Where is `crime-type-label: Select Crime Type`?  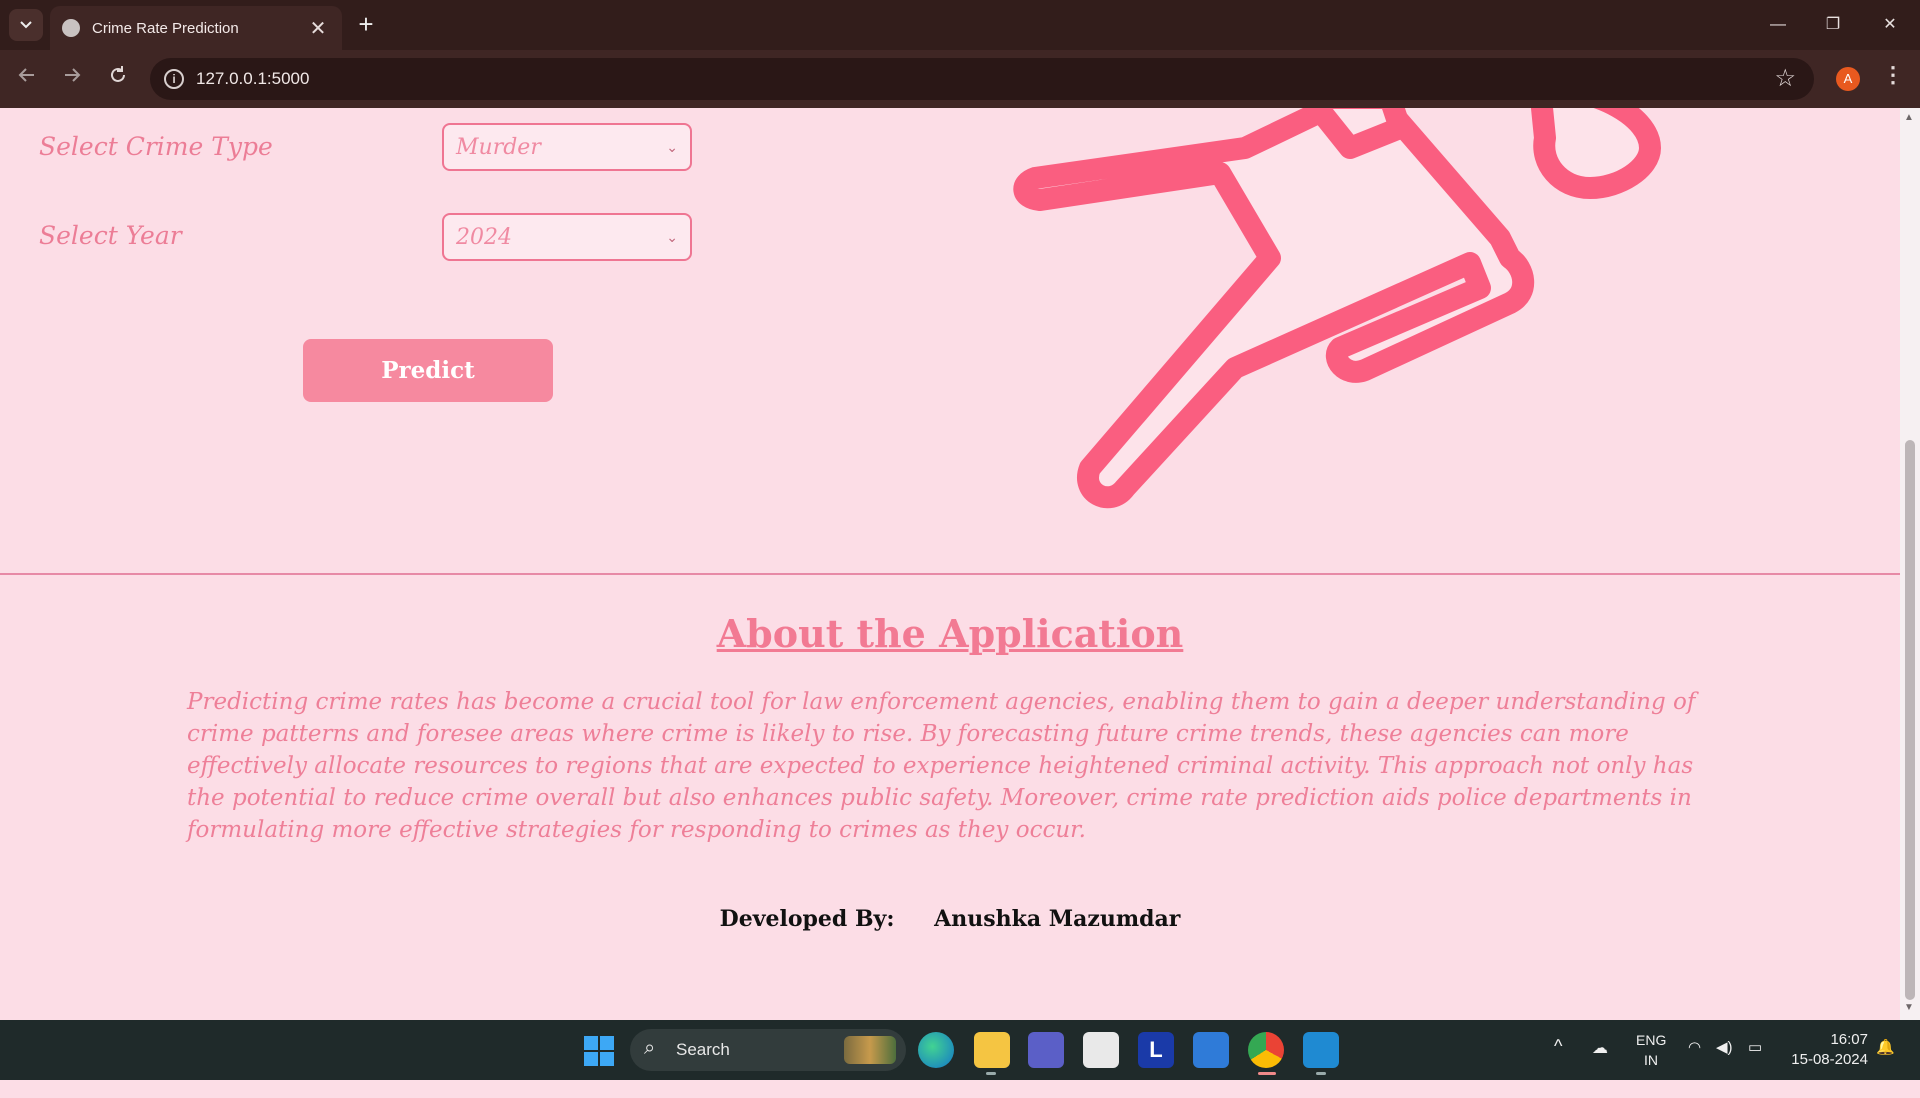 crime-type-label: Select Crime Type is located at coordinates (156, 146).